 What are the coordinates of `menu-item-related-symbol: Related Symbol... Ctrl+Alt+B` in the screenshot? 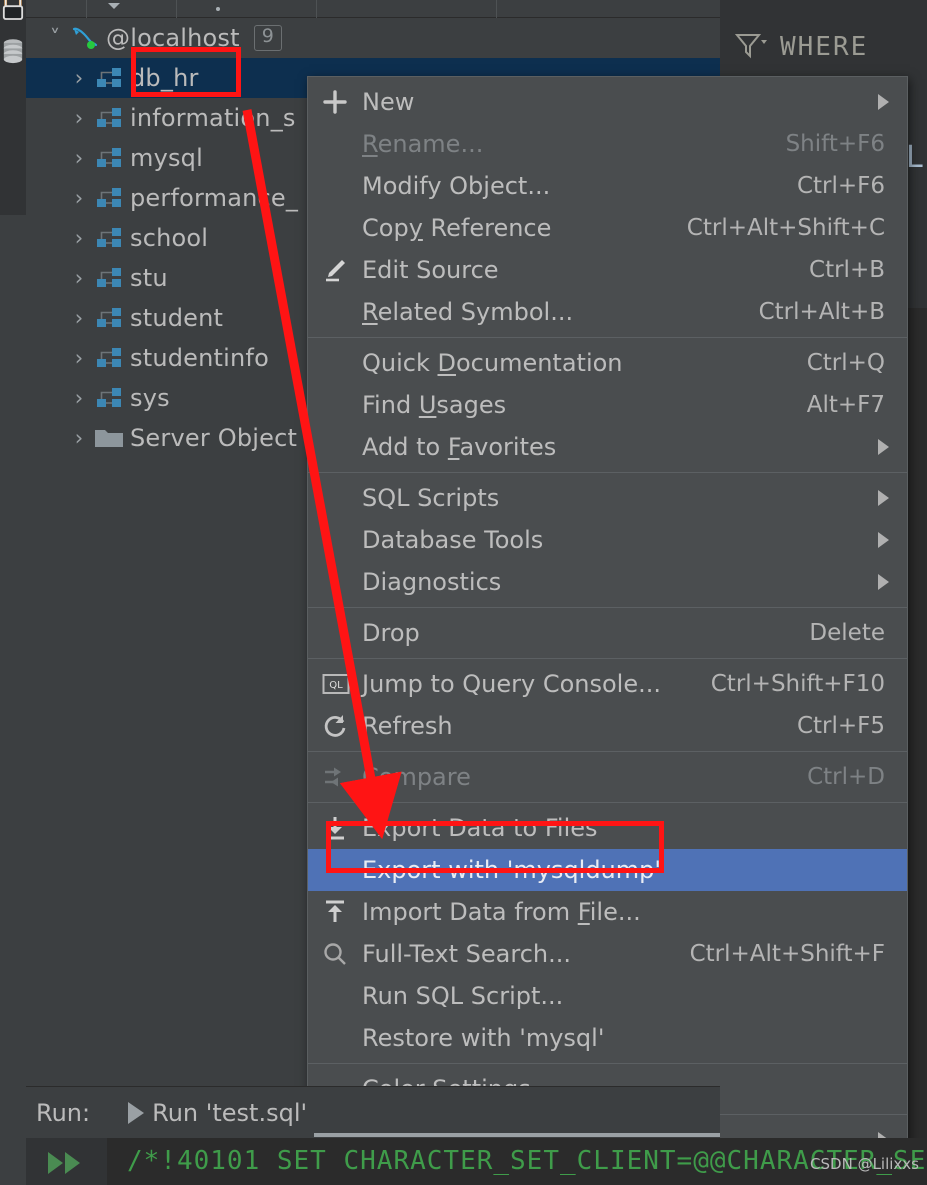 It's located at (607, 312).